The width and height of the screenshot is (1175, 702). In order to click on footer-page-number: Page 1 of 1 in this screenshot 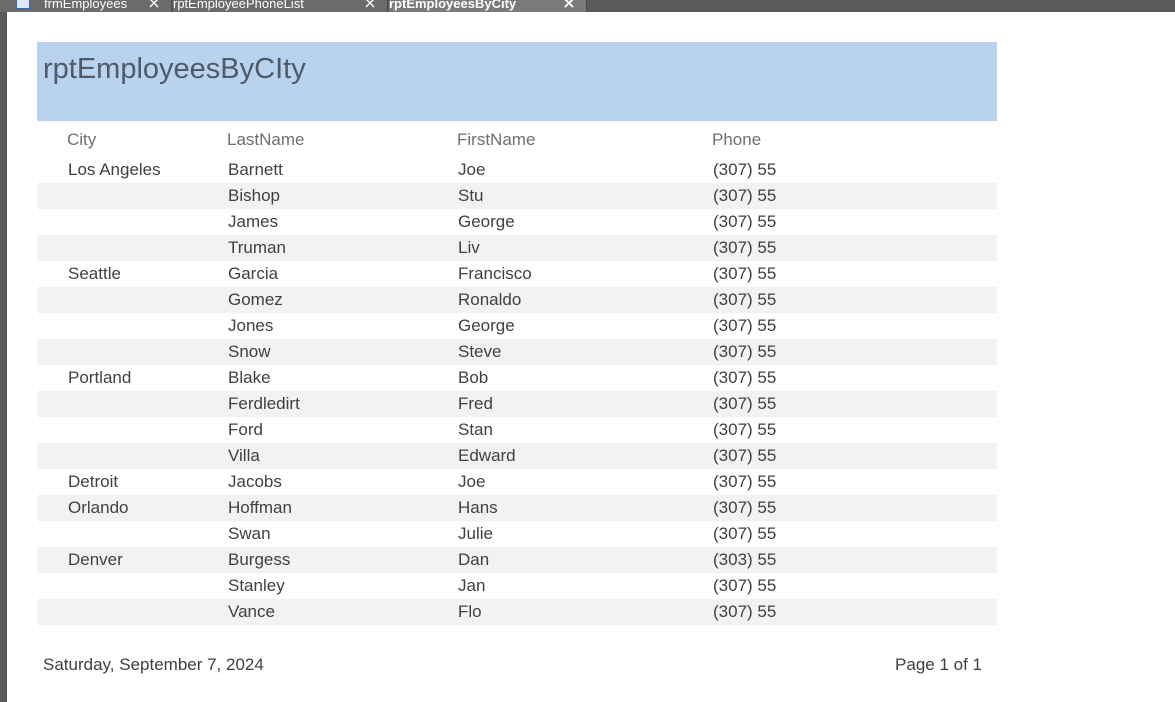, I will do `click(938, 664)`.